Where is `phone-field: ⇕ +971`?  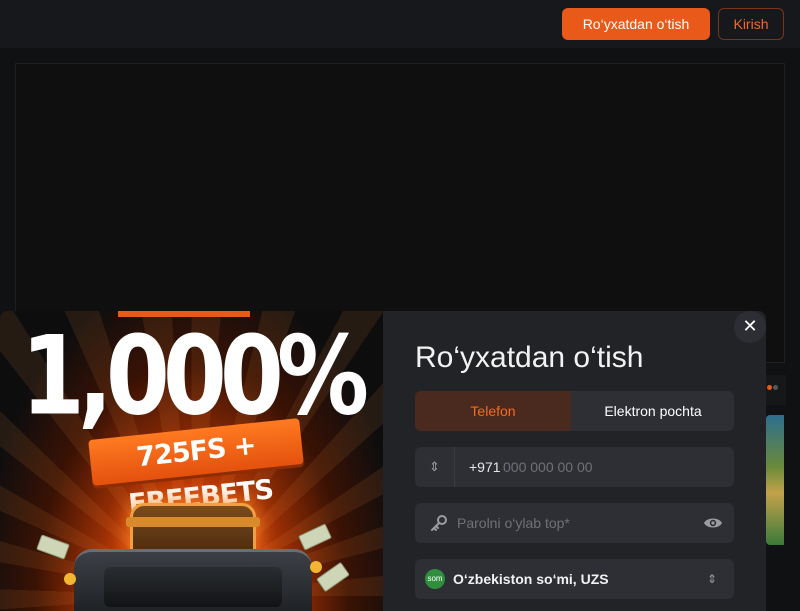 phone-field: ⇕ +971 is located at coordinates (574, 467).